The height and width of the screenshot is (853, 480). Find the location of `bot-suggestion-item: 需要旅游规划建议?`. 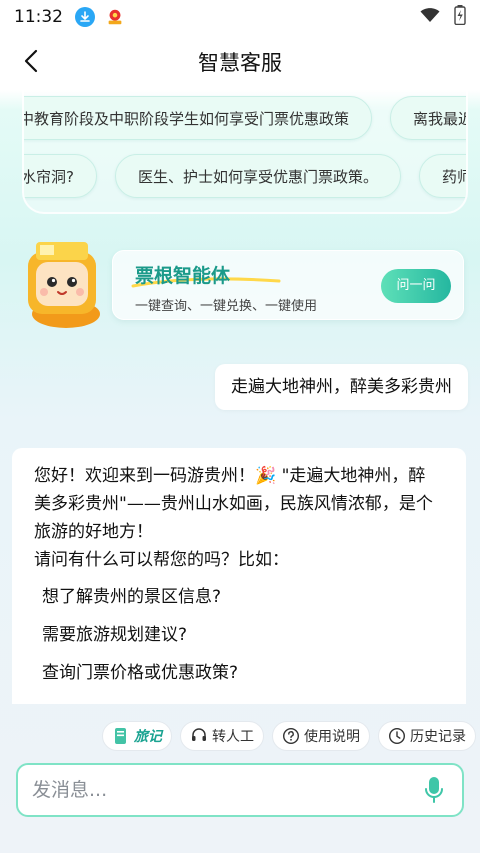

bot-suggestion-item: 需要旅游规划建议? is located at coordinates (240, 635).